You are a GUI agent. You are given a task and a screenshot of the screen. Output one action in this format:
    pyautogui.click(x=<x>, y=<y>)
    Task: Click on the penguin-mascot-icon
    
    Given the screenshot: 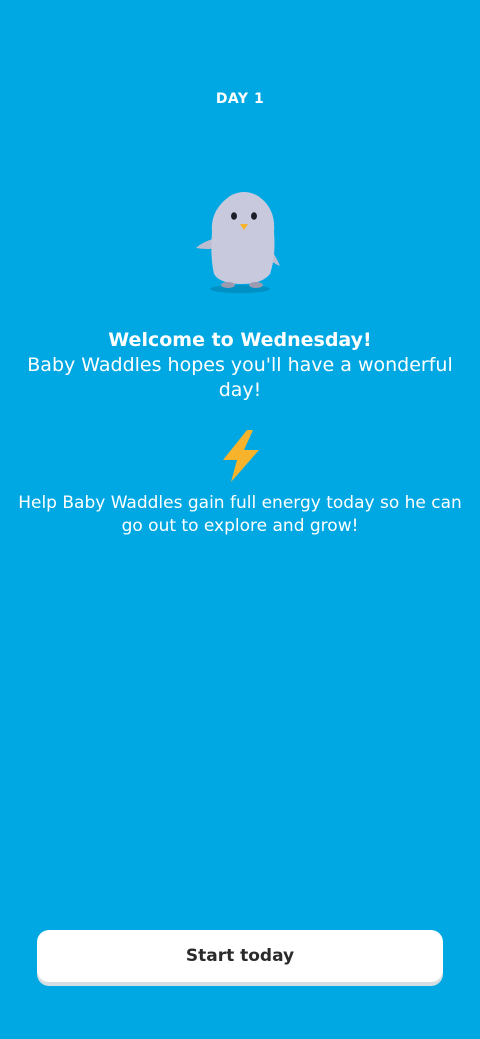 What is the action you would take?
    pyautogui.click(x=238, y=242)
    